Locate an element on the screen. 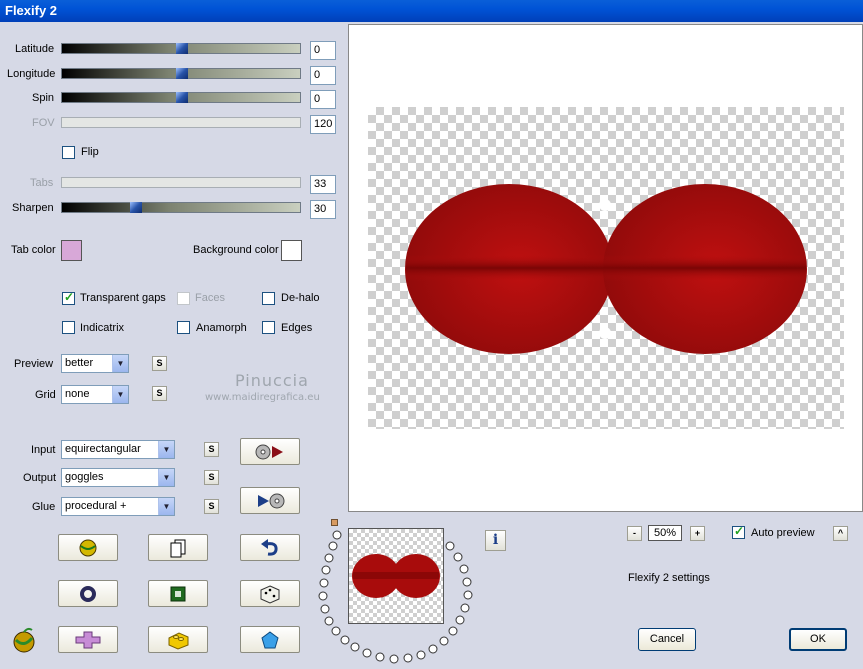  load-preset-button is located at coordinates (270, 451).